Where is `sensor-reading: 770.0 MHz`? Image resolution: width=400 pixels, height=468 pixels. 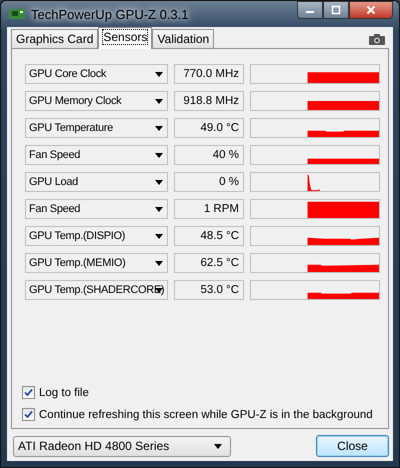 sensor-reading: 770.0 MHz is located at coordinates (209, 74).